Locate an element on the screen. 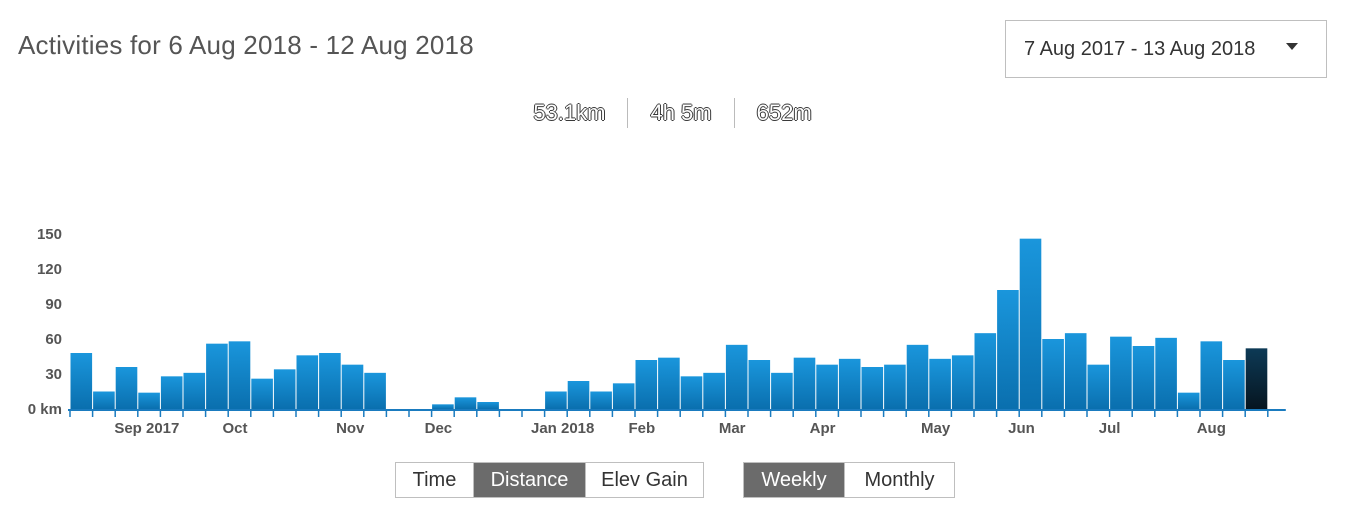 The image size is (1345, 518). x-tick-label: Aug is located at coordinates (1211, 428).